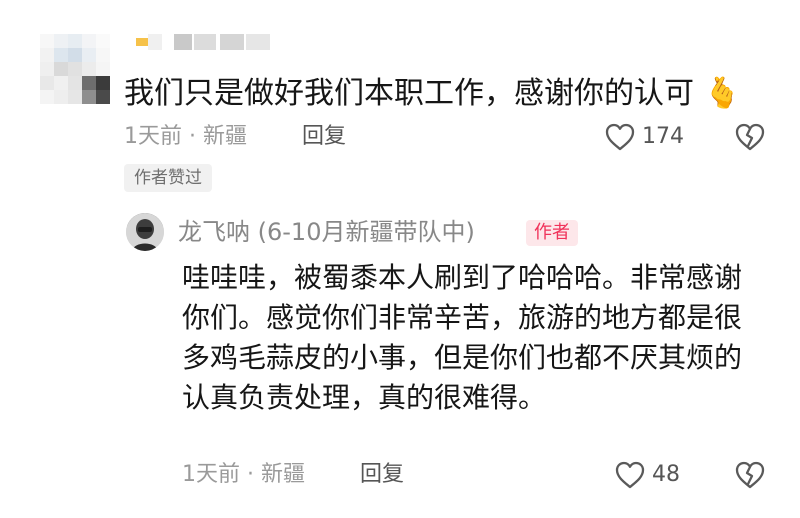  I want to click on comment-text: 我们只是做好我们本职工作，感谢你的认可 🫰, so click(432, 94).